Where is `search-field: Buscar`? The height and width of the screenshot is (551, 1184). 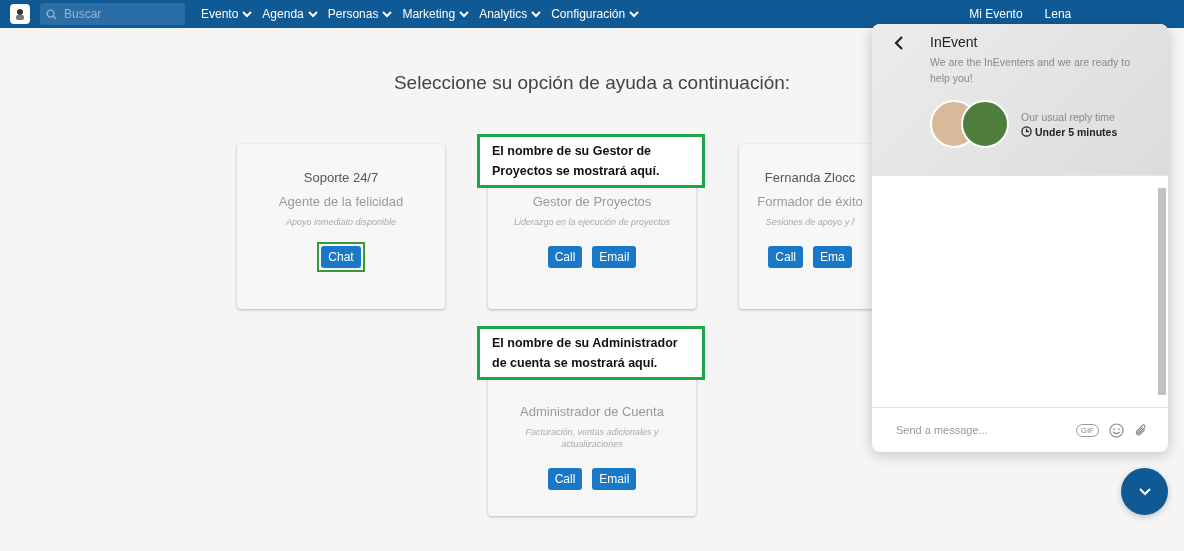 search-field: Buscar is located at coordinates (112, 14).